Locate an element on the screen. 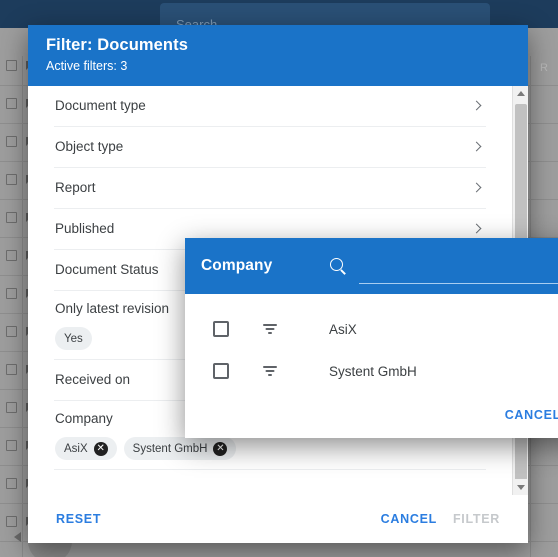 The height and width of the screenshot is (557, 558). cancel-button: CANCEL is located at coordinates (409, 519).